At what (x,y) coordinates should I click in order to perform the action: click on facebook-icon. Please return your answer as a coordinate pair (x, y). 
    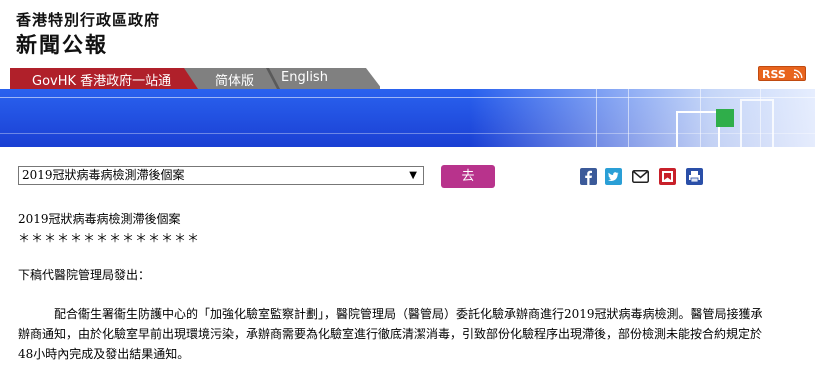
    Looking at the image, I should click on (588, 176).